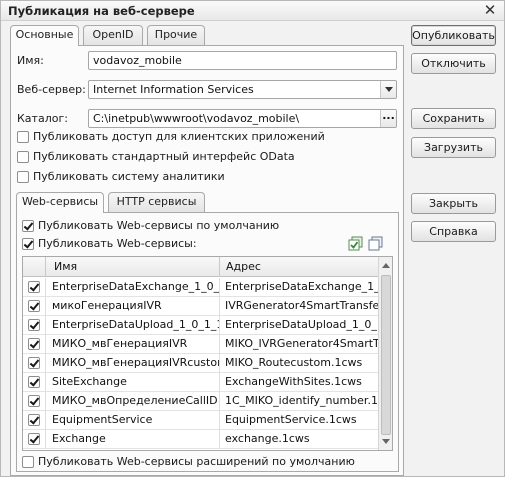 This screenshot has width=505, height=477. Describe the element at coordinates (386, 265) in the screenshot. I see `scroll-up-arrow-icon` at that location.